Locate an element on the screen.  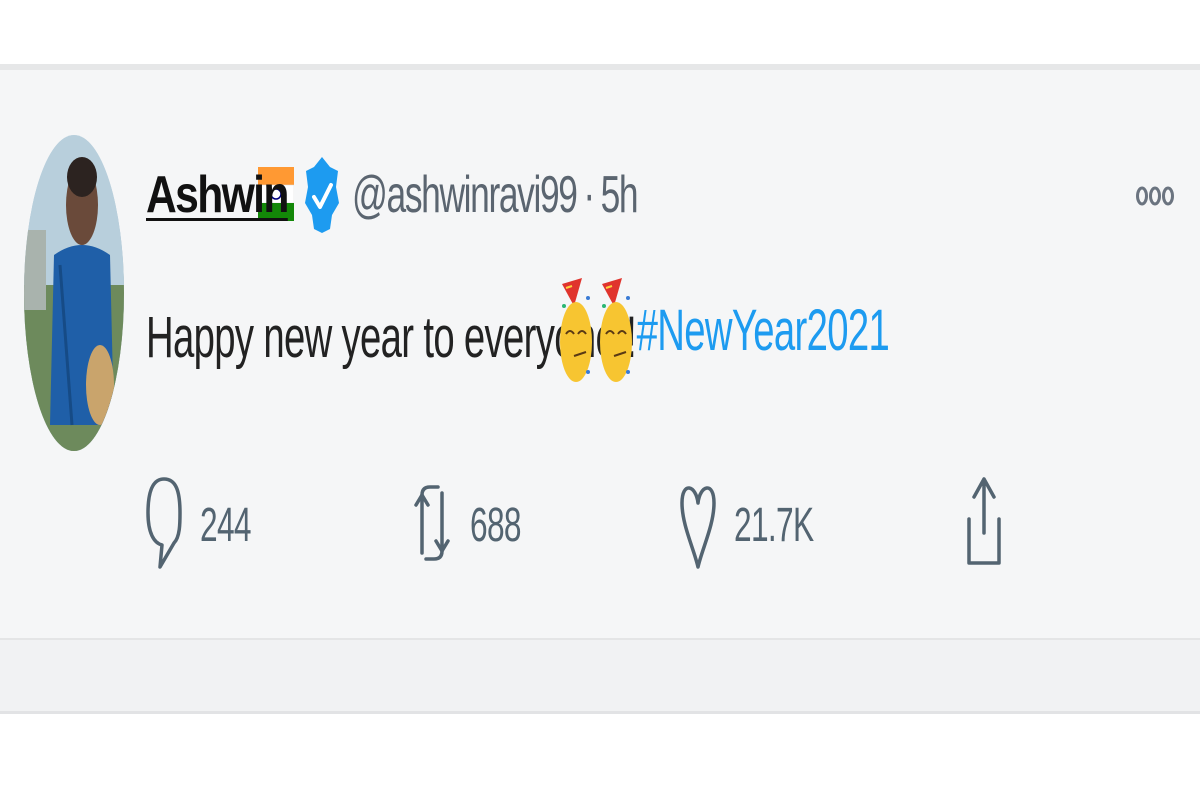
tweet-emojis-and-hashtag: #NewYear2021 is located at coordinates (722, 330).